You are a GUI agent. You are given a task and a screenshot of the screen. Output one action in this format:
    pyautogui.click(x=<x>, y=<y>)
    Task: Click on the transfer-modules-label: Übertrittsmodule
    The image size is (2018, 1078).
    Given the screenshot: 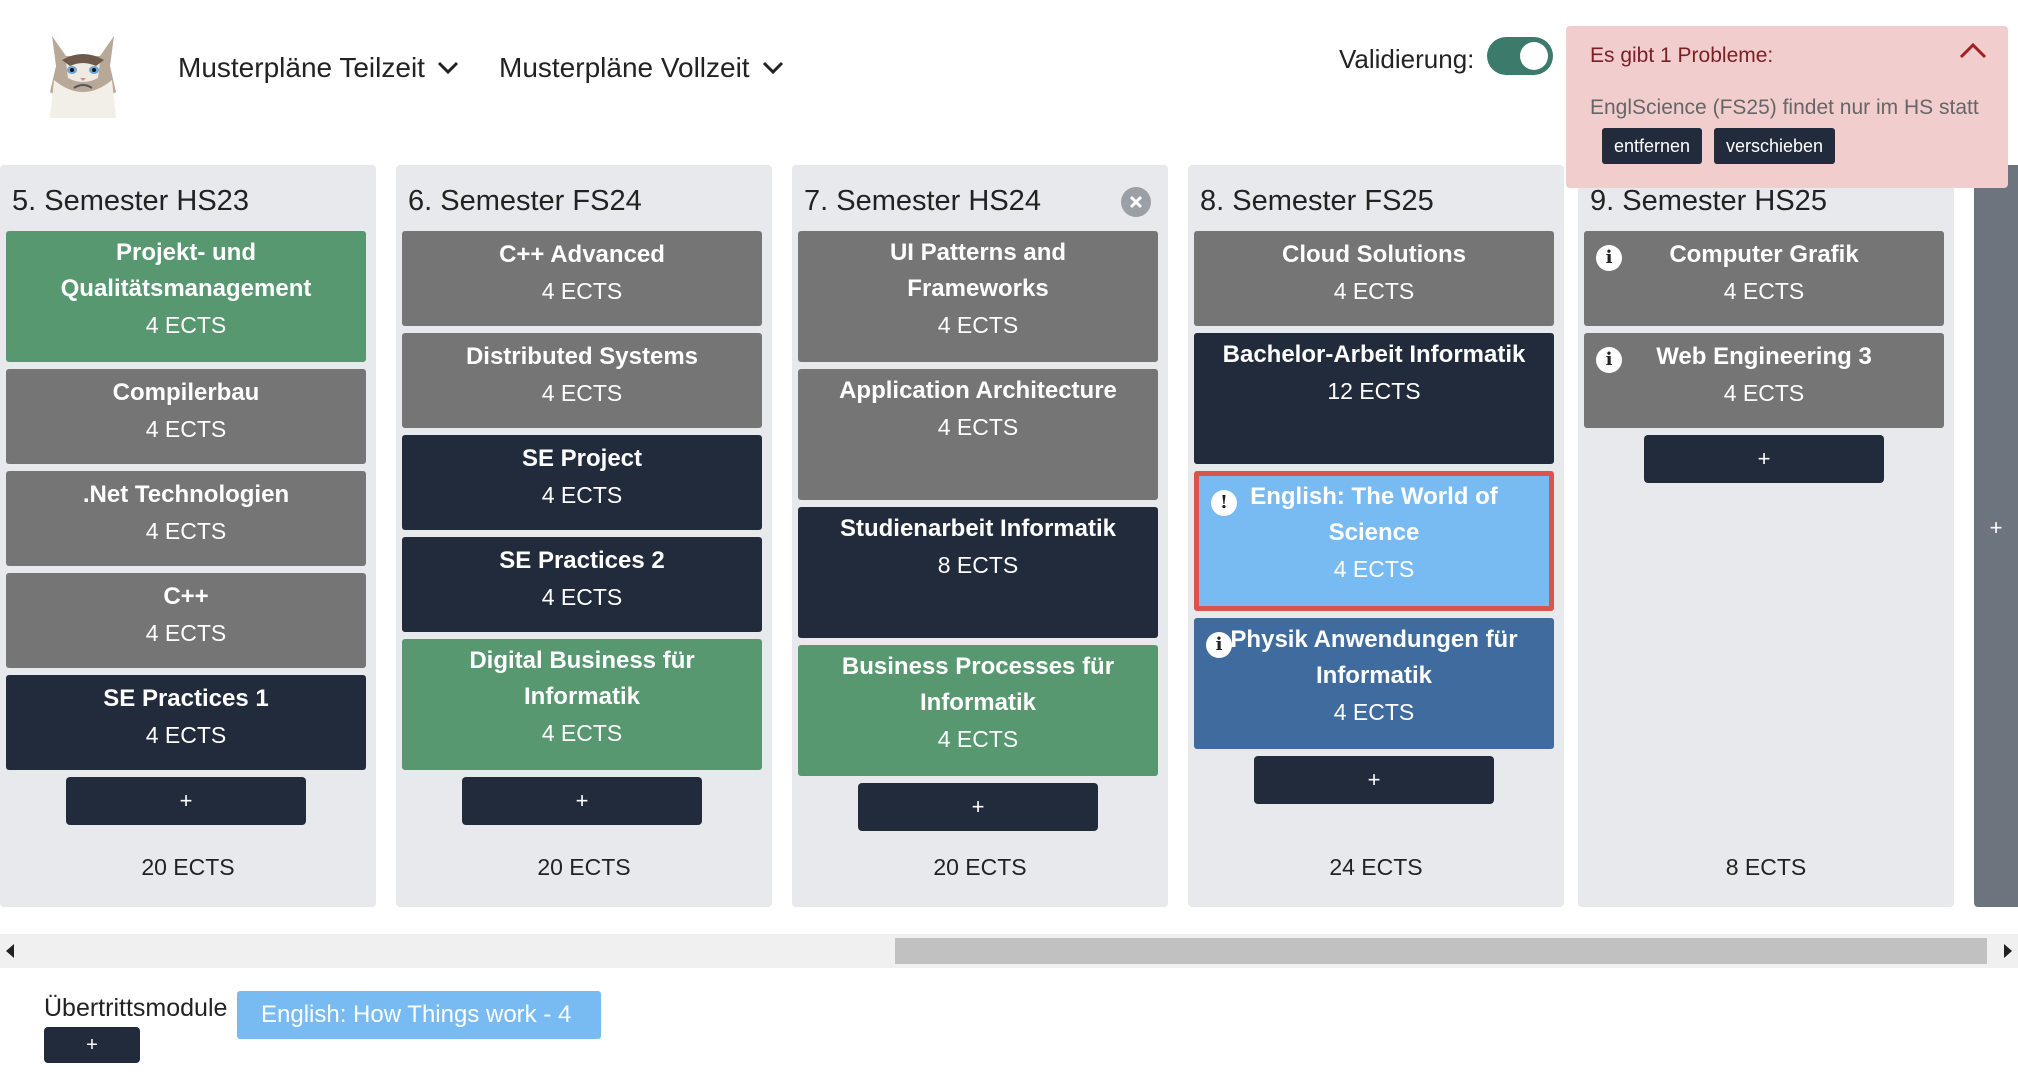 What is the action you would take?
    pyautogui.click(x=136, y=1008)
    